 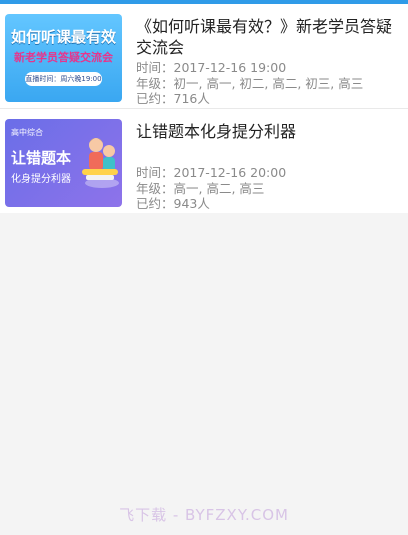 I want to click on lecture-thumbnail: 如何听课最有效 新老学员答疑交流会 直播时间：周六晚19:00, so click(x=63, y=58).